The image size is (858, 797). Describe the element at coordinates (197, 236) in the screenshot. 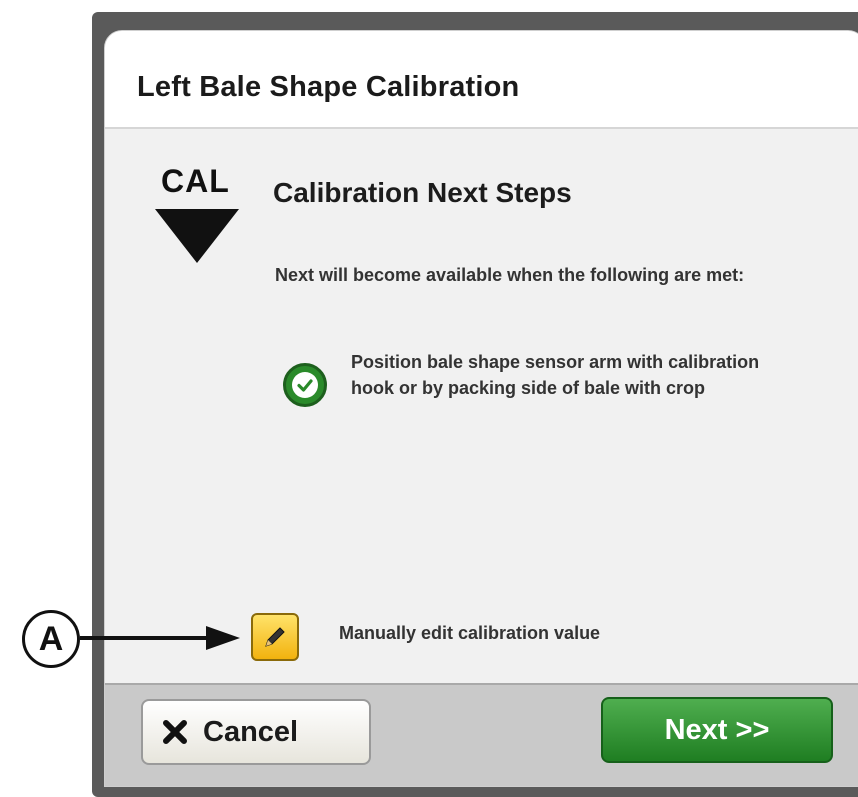

I see `down-arrow-icon` at that location.